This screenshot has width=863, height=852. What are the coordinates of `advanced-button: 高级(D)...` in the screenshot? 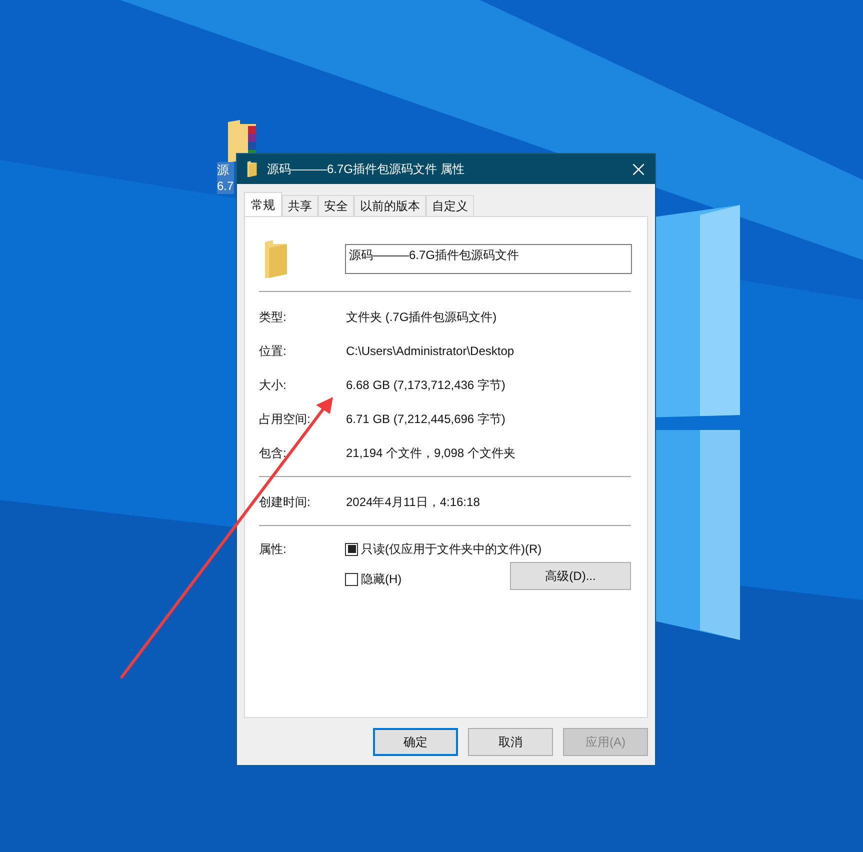 It's located at (570, 576).